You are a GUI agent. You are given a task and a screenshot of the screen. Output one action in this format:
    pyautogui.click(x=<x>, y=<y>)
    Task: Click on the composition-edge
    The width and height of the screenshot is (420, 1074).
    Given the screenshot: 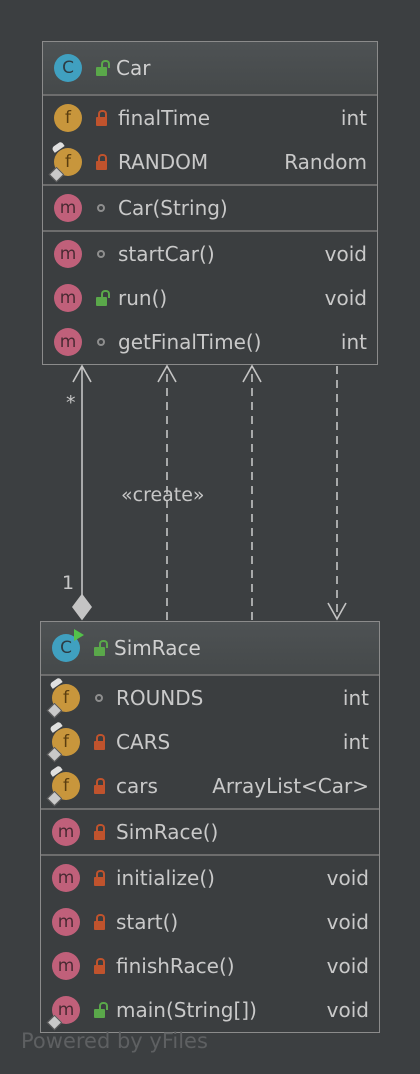 What is the action you would take?
    pyautogui.click(x=82, y=492)
    